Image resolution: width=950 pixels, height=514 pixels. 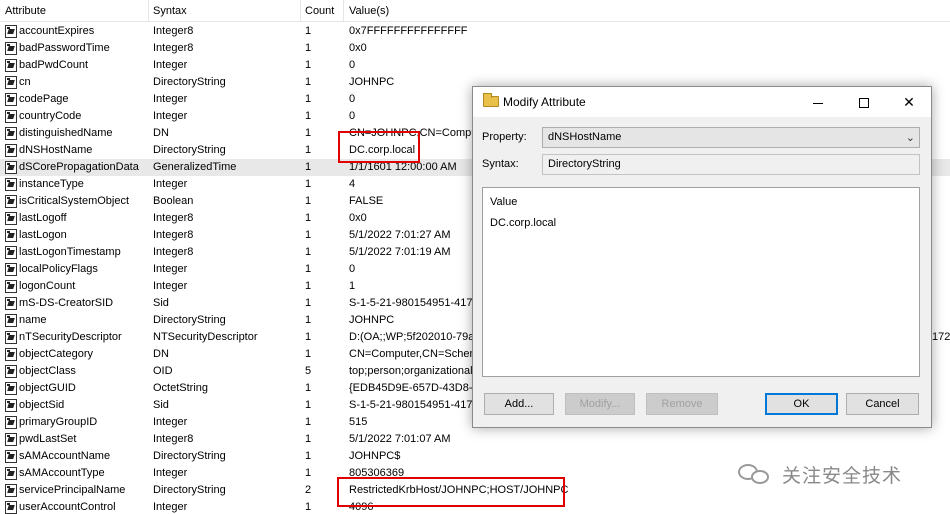 What do you see at coordinates (47, 388) in the screenshot?
I see `attribute-name: objectGUID` at bounding box center [47, 388].